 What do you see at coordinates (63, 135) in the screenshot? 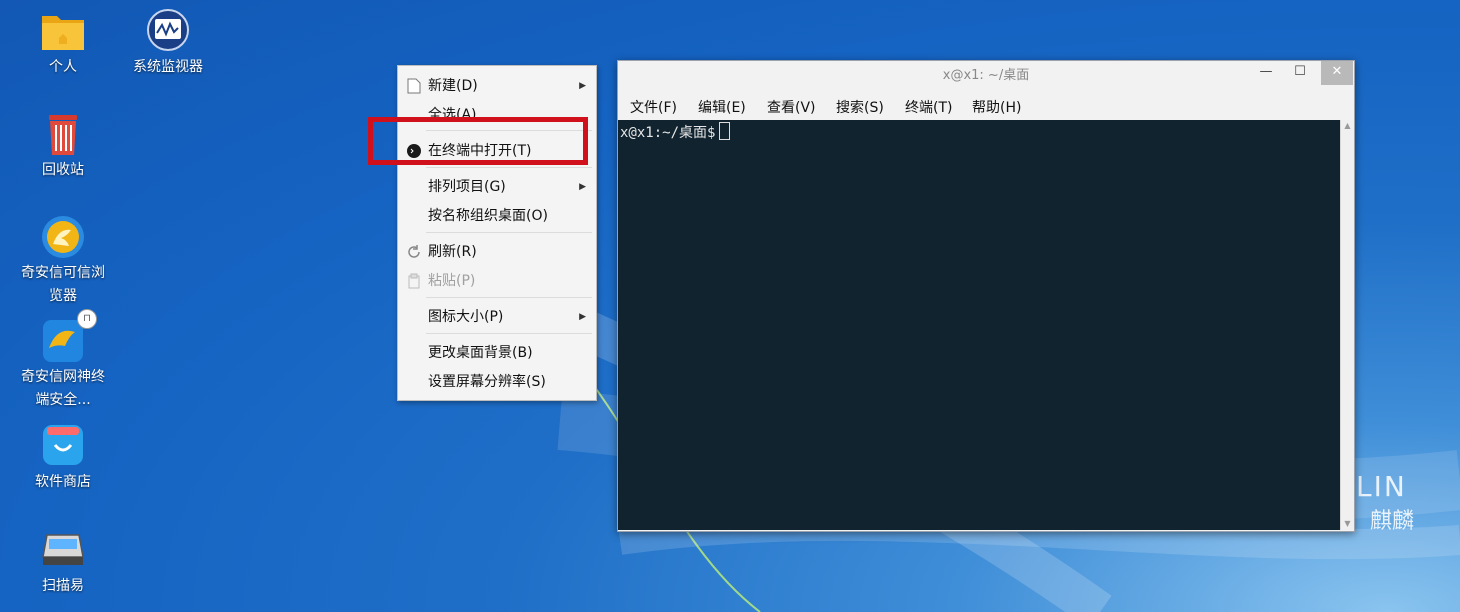
I see `trash-icon` at bounding box center [63, 135].